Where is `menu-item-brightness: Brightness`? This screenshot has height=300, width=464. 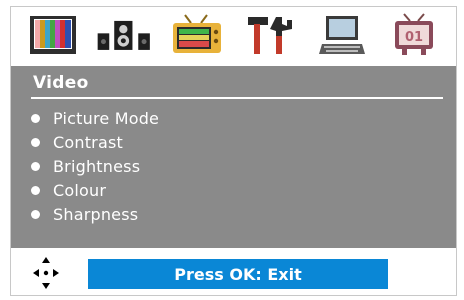
menu-item-brightness: Brightness is located at coordinates (94, 166).